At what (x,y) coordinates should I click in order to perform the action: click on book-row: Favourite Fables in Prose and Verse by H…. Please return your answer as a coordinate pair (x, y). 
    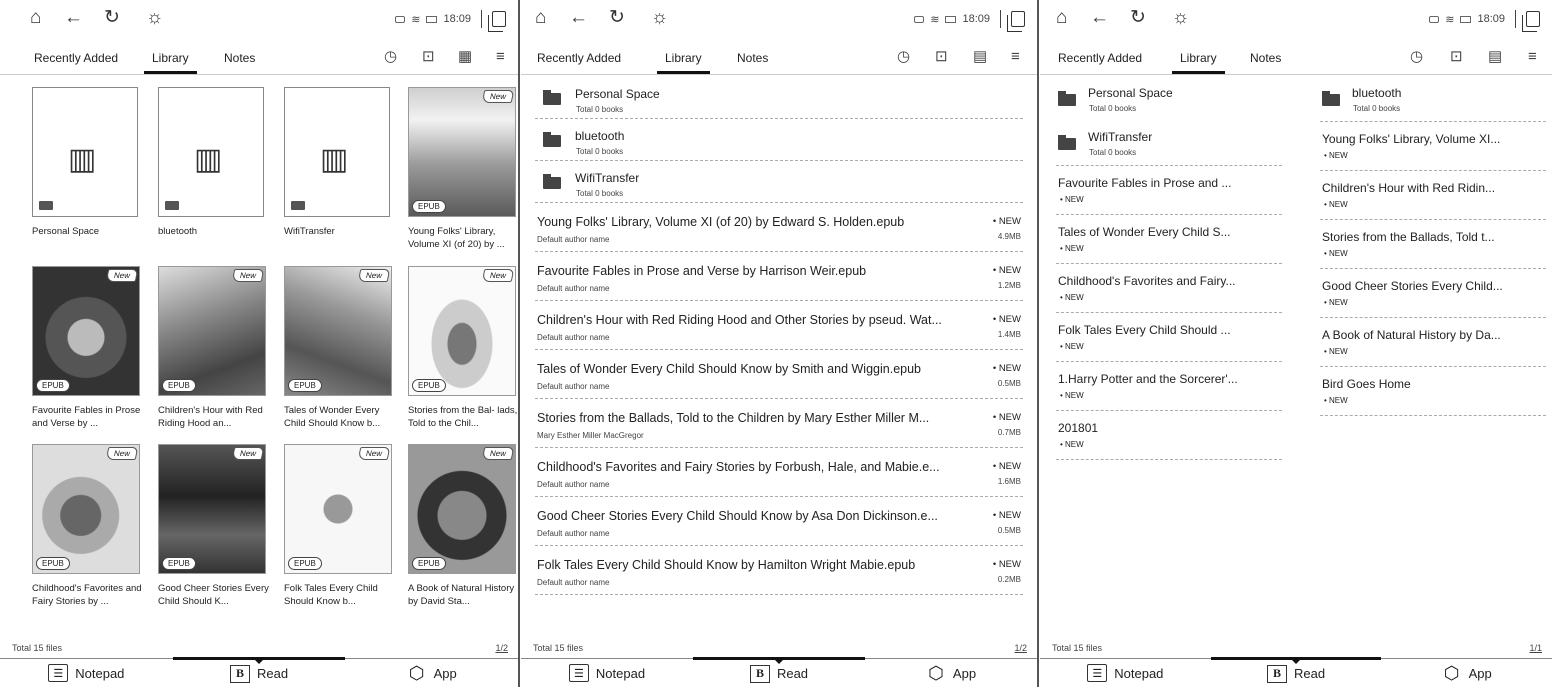
    Looking at the image, I should click on (779, 276).